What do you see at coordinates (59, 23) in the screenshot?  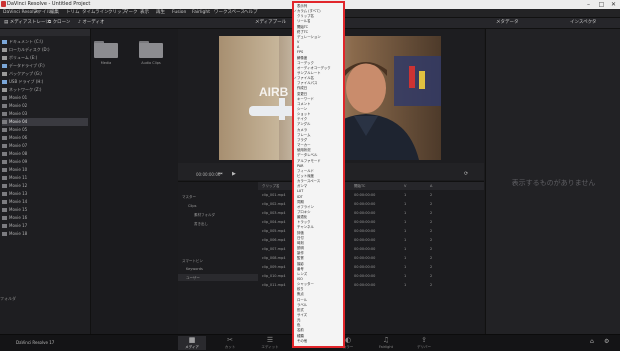 I see `clone-button: ⧉ クローン` at bounding box center [59, 23].